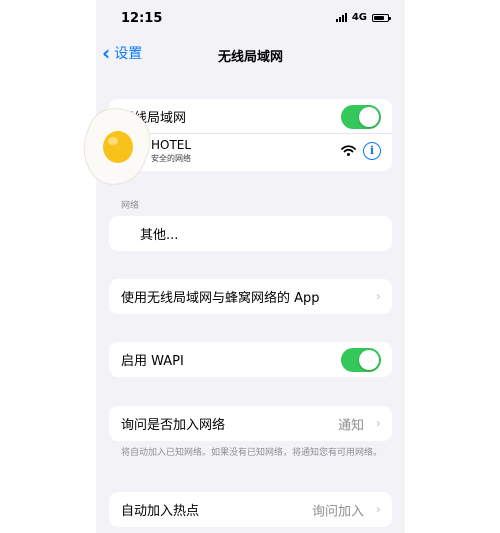 Image resolution: width=500 pixels, height=533 pixels. I want to click on hotspot-row: 自动加入热点 询问加入 ›, so click(250, 509).